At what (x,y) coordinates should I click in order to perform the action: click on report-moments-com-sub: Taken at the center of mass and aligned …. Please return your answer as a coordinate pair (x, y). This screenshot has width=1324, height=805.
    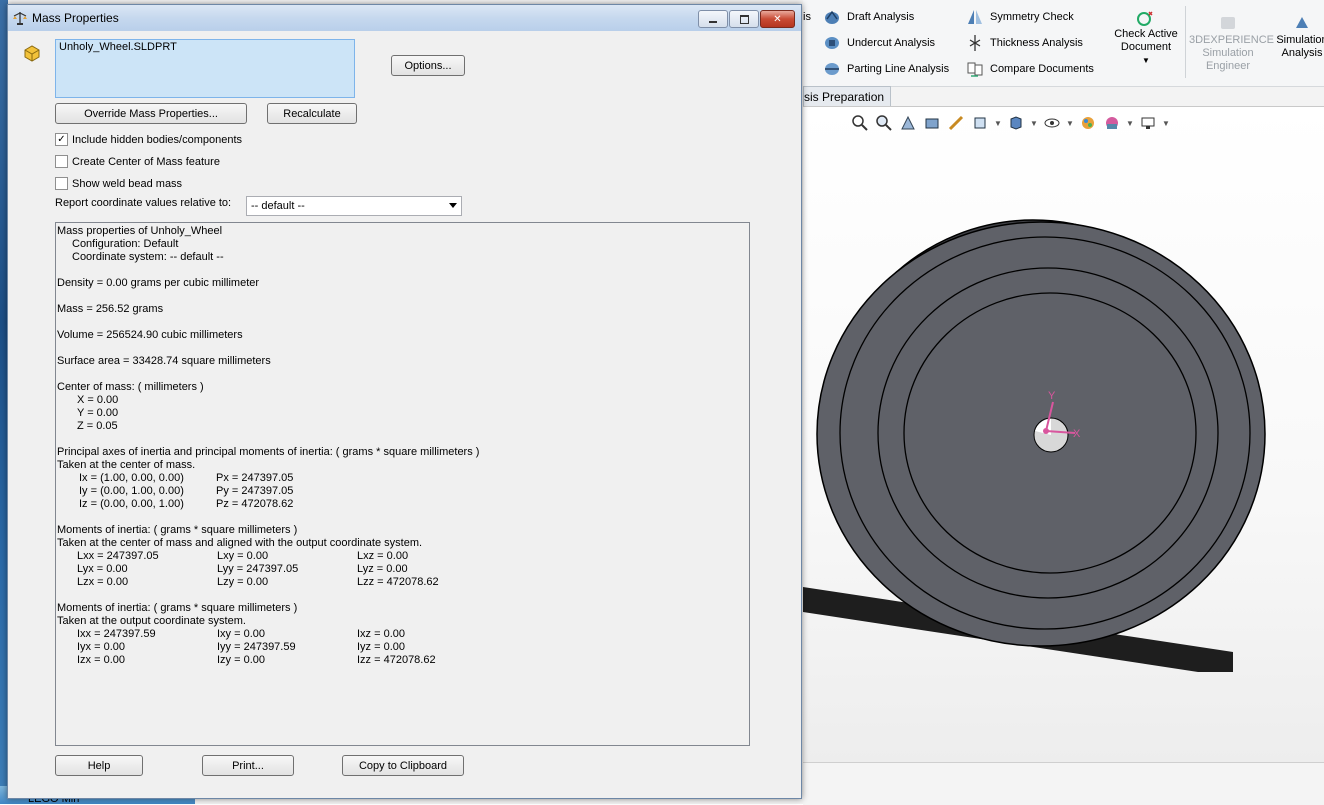
    Looking at the image, I should click on (240, 543).